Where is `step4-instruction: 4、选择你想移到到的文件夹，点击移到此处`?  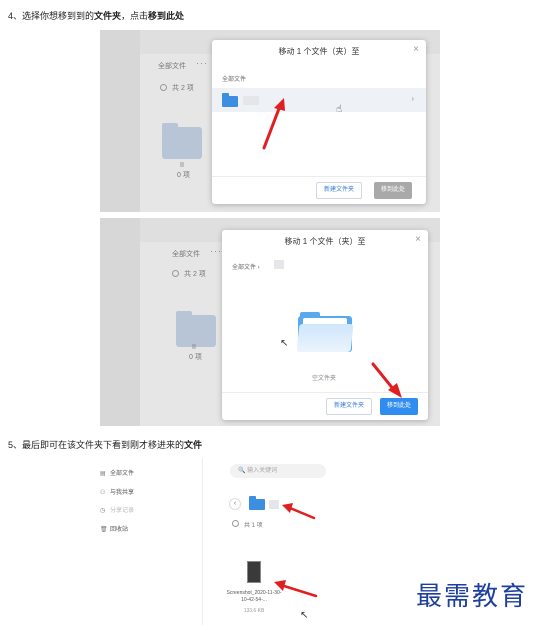
step4-instruction: 4、选择你想移到到的文件夹，点击移到此处 is located at coordinates (96, 16).